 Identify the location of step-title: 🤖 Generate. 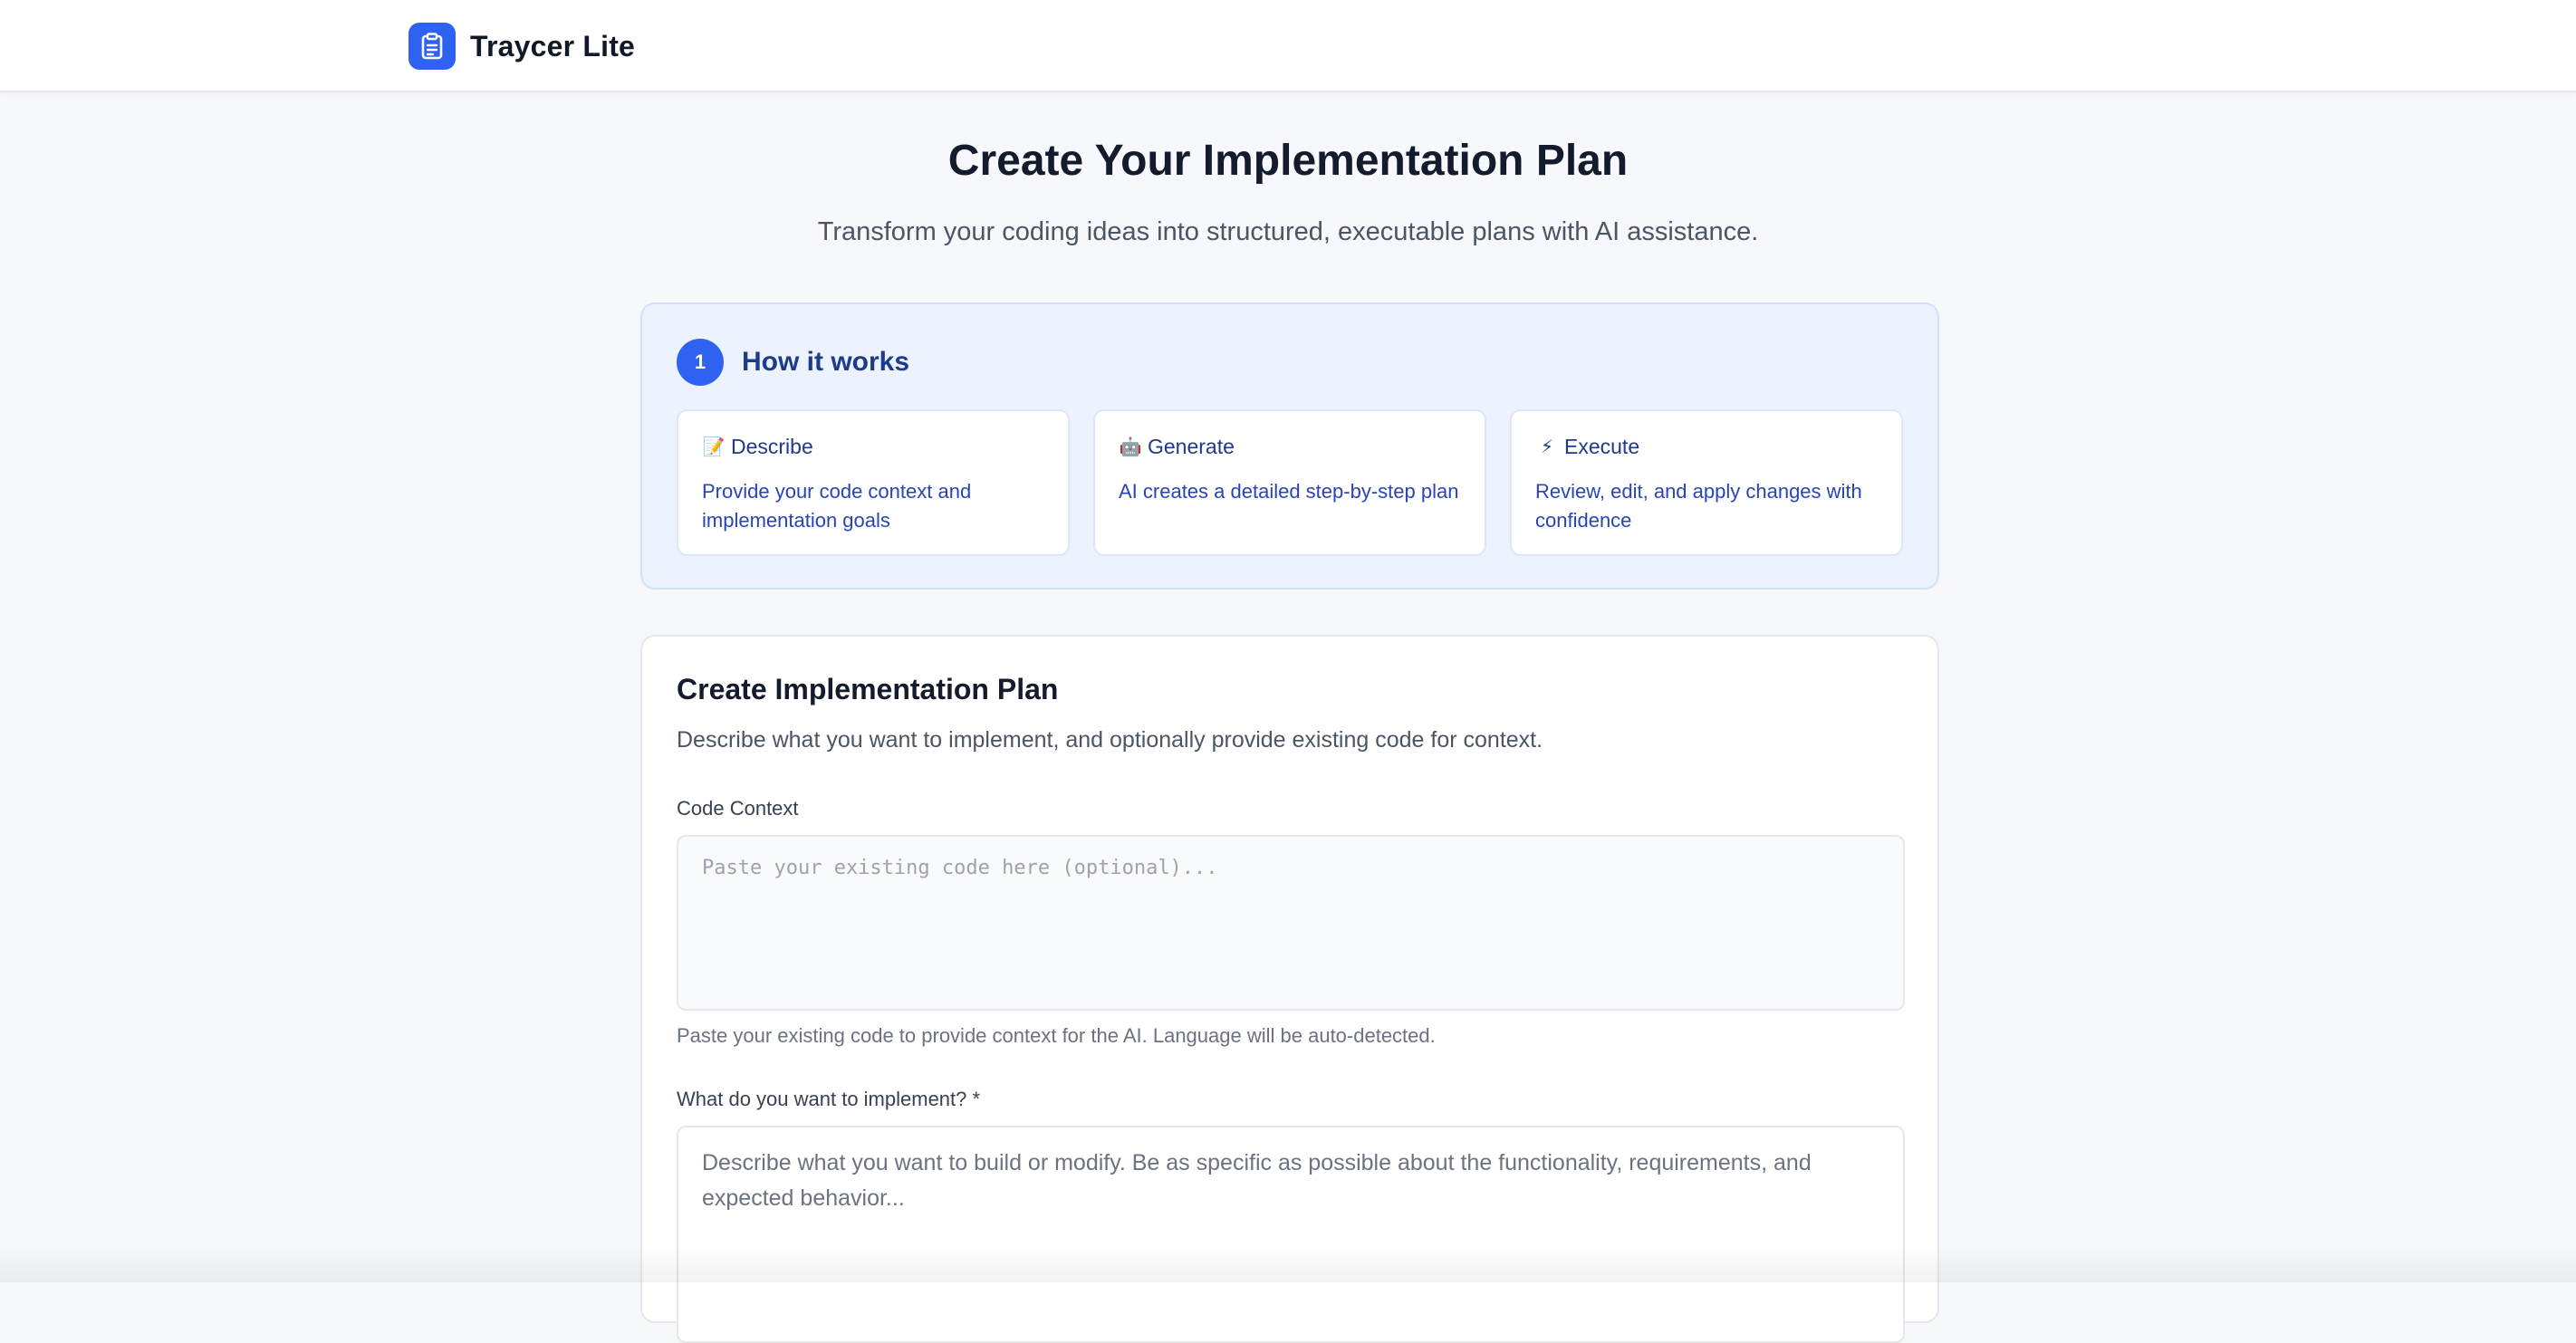
(1290, 447).